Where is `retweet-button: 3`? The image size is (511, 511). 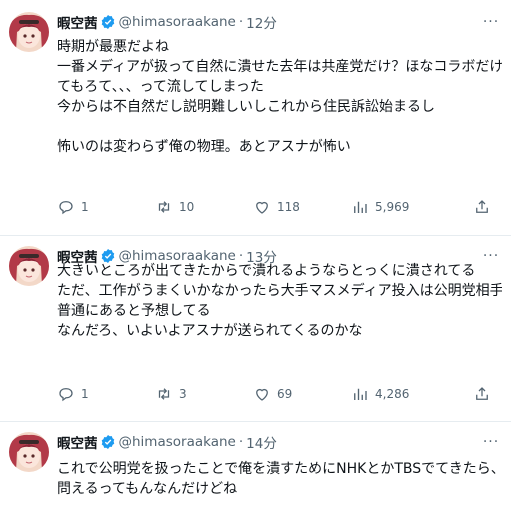
retweet-button: 3 is located at coordinates (204, 394).